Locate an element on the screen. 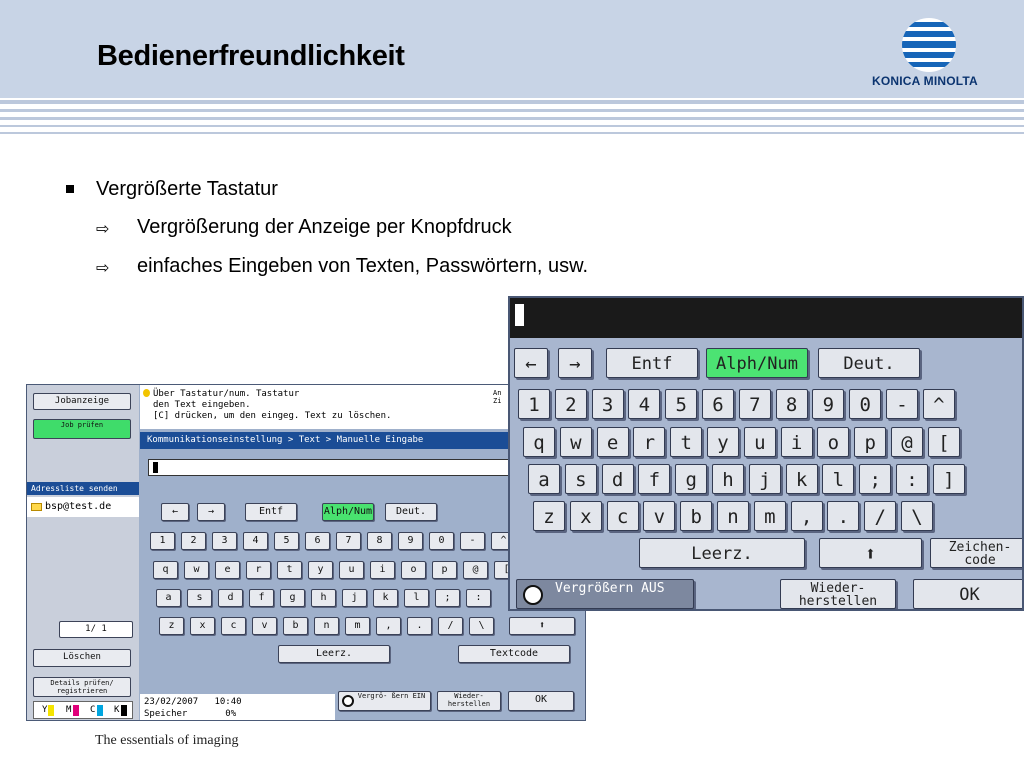 Image resolution: width=1024 pixels, height=768 pixels. details-button: Details prüfen/ registrieren is located at coordinates (82, 687).